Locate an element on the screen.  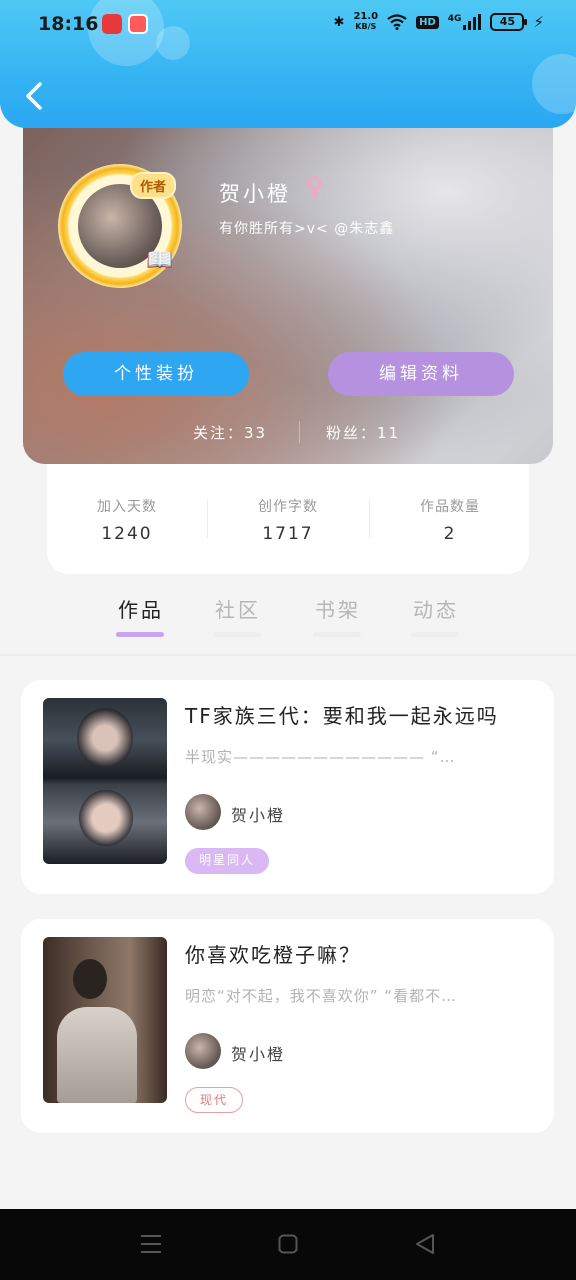
stats-card: 加入天数 1240 创作字数 1717 作品数量 2 is located at coordinates (288, 511).